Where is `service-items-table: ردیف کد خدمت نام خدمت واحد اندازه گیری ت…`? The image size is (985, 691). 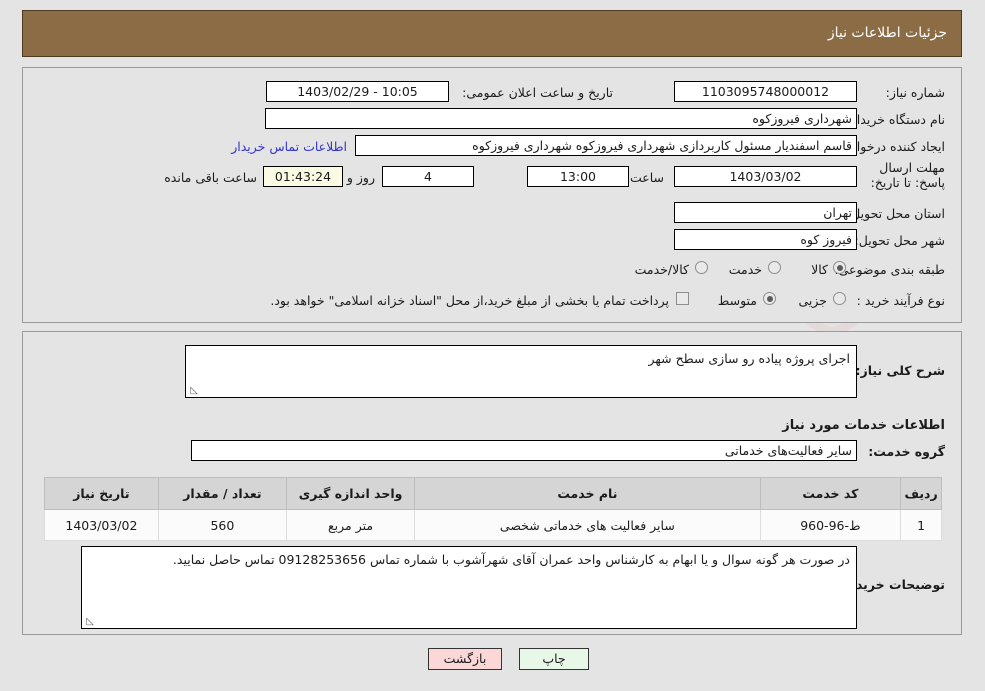 service-items-table: ردیف کد خدمت نام خدمت واحد اندازه گیری ت… is located at coordinates (493, 509).